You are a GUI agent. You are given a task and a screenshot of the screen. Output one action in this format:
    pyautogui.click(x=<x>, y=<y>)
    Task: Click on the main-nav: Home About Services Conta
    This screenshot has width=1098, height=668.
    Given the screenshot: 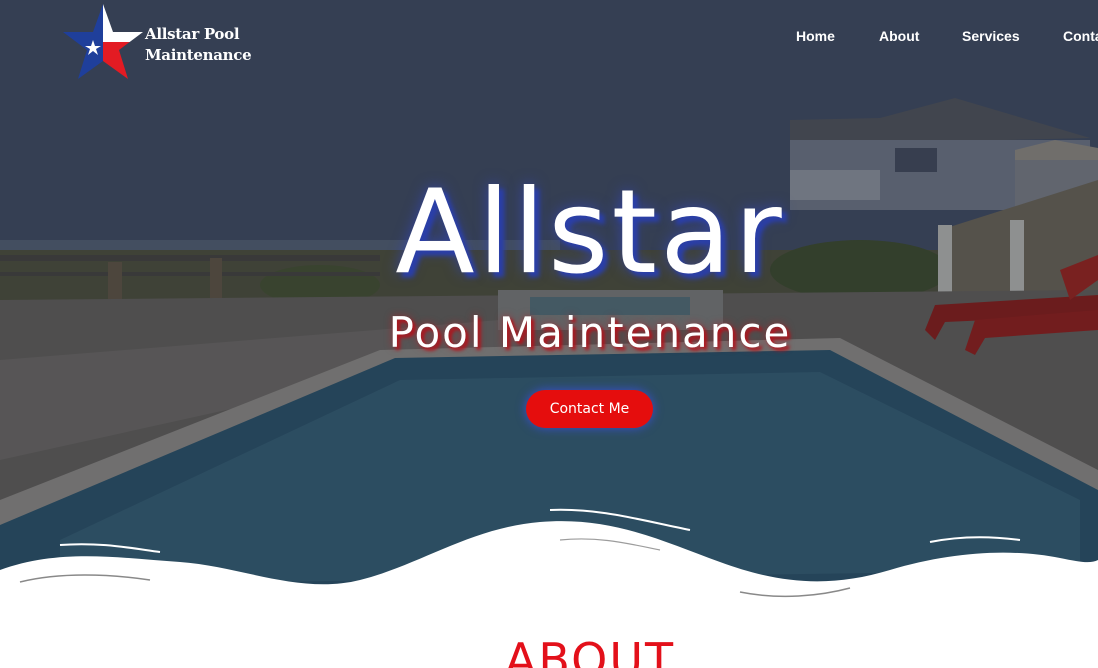 What is the action you would take?
    pyautogui.click(x=549, y=38)
    